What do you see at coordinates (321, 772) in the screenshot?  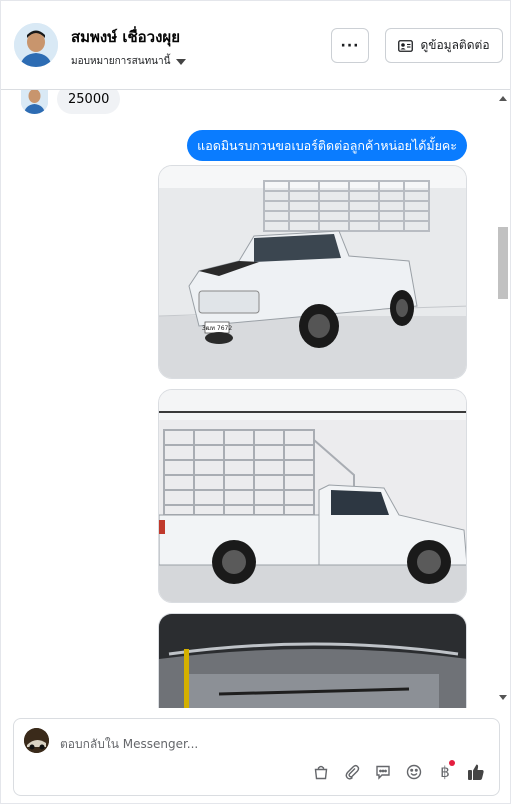 I see `bag-icon` at bounding box center [321, 772].